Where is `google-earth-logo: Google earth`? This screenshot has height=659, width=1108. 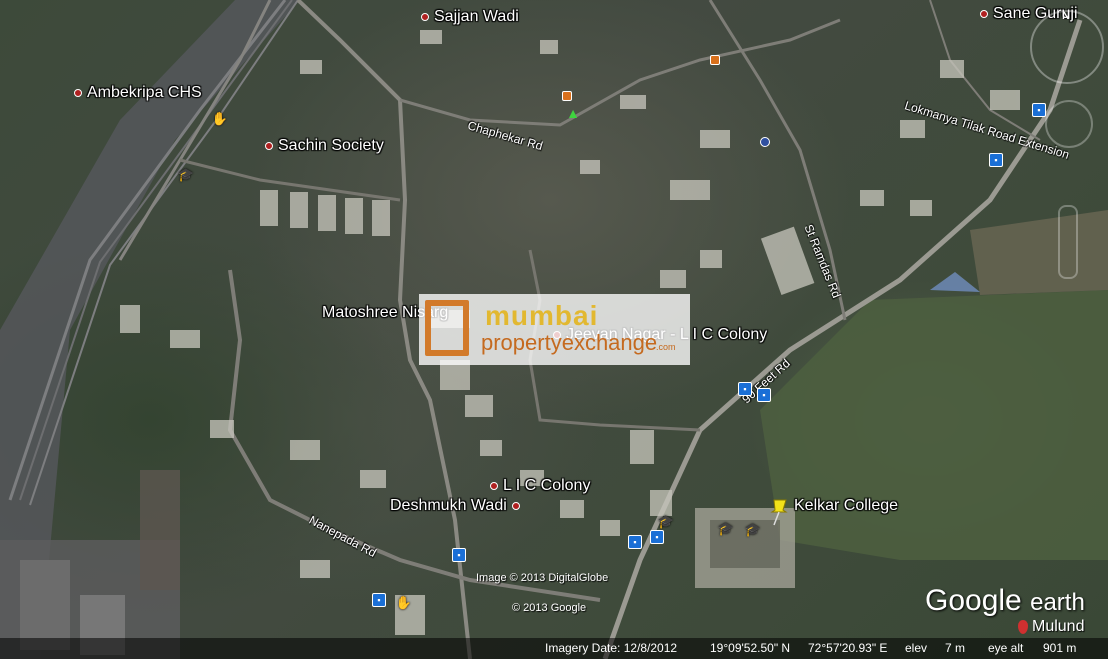 google-earth-logo: Google earth is located at coordinates (1005, 600).